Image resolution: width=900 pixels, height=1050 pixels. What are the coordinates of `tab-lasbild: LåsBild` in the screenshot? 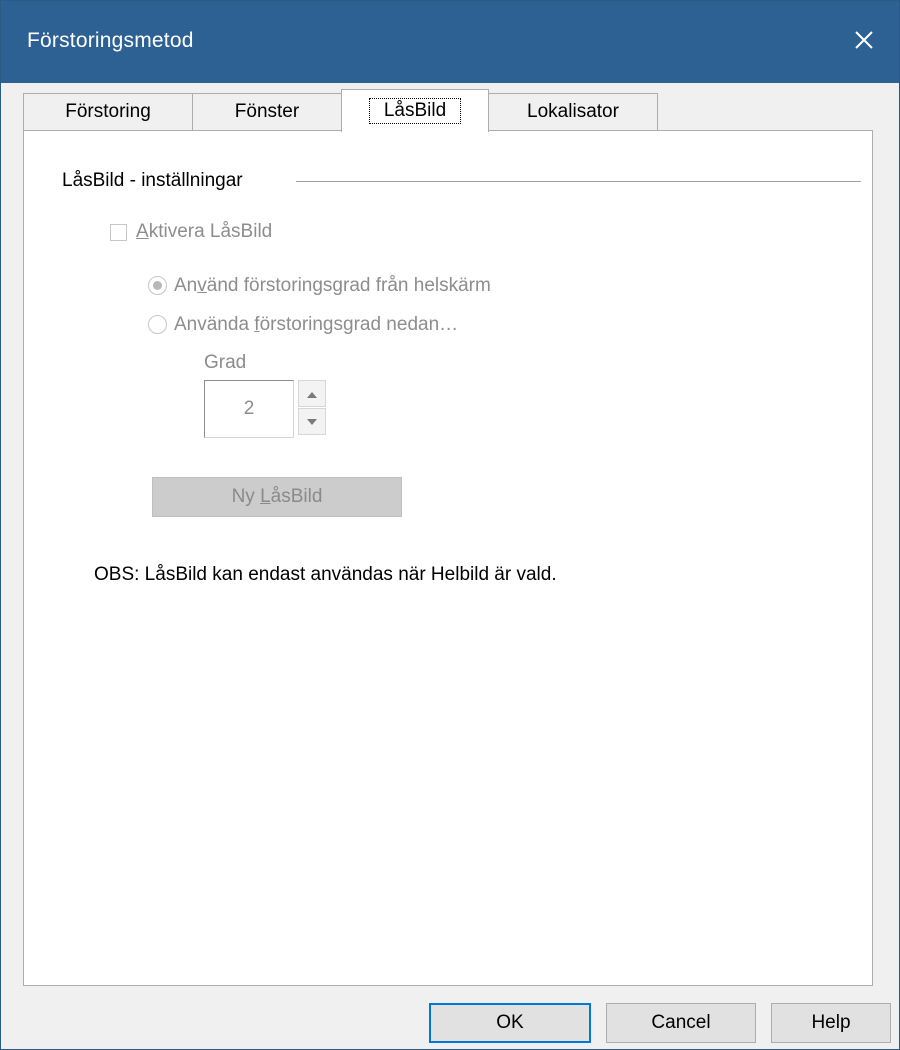 It's located at (415, 110).